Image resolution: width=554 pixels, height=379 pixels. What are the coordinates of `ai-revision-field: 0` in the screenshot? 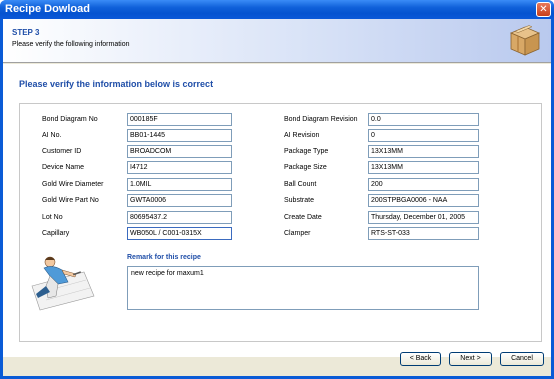 It's located at (423, 135).